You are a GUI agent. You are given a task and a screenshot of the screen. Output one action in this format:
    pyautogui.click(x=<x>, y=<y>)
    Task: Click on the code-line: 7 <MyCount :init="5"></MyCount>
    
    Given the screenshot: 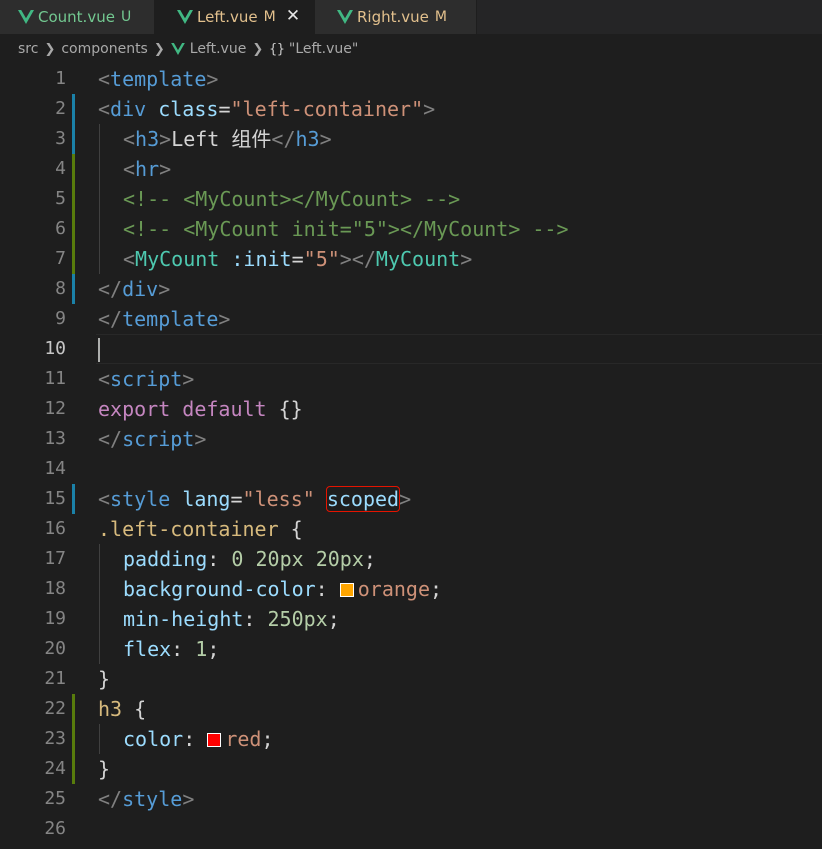 What is the action you would take?
    pyautogui.click(x=411, y=259)
    